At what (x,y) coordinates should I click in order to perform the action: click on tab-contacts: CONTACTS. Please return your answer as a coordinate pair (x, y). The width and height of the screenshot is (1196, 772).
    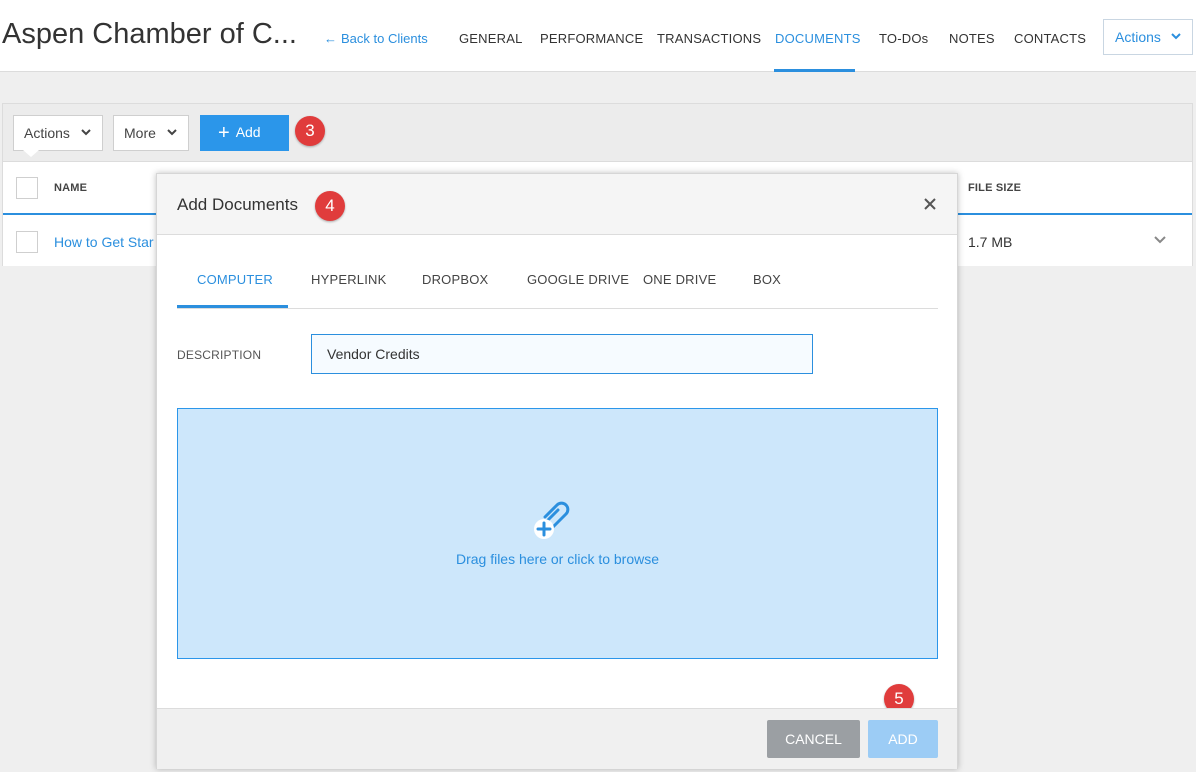
    Looking at the image, I should click on (1050, 38).